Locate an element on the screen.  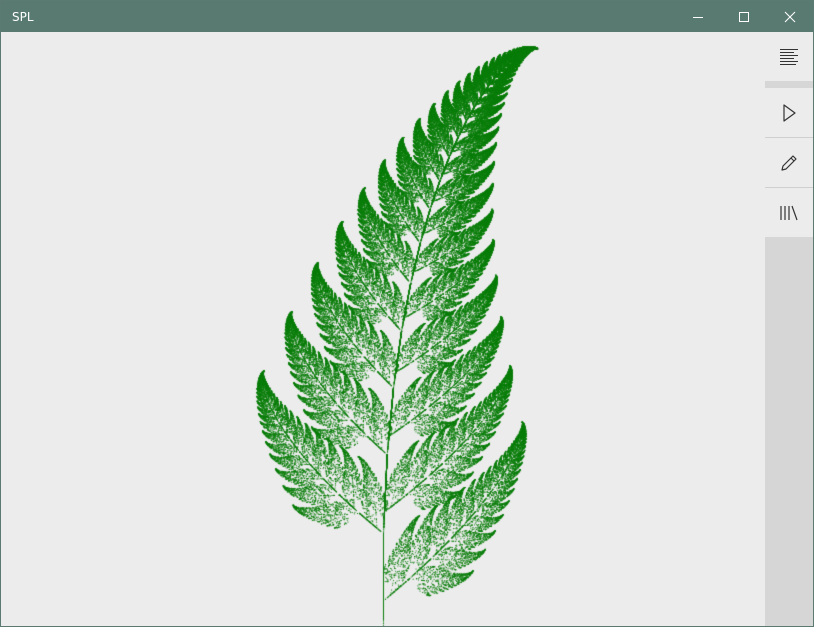
maximize-button is located at coordinates (744, 16).